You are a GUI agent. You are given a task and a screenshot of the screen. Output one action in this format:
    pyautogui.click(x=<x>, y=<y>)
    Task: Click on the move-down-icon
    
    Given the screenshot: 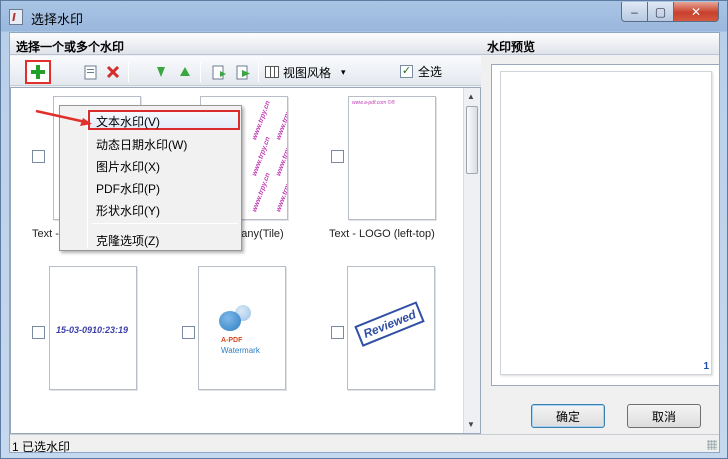 What is the action you would take?
    pyautogui.click(x=161, y=72)
    